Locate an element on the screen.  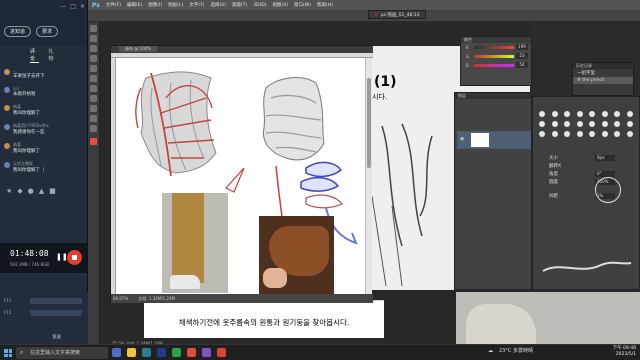
slider-value: 53 is located at coordinates (522, 56).